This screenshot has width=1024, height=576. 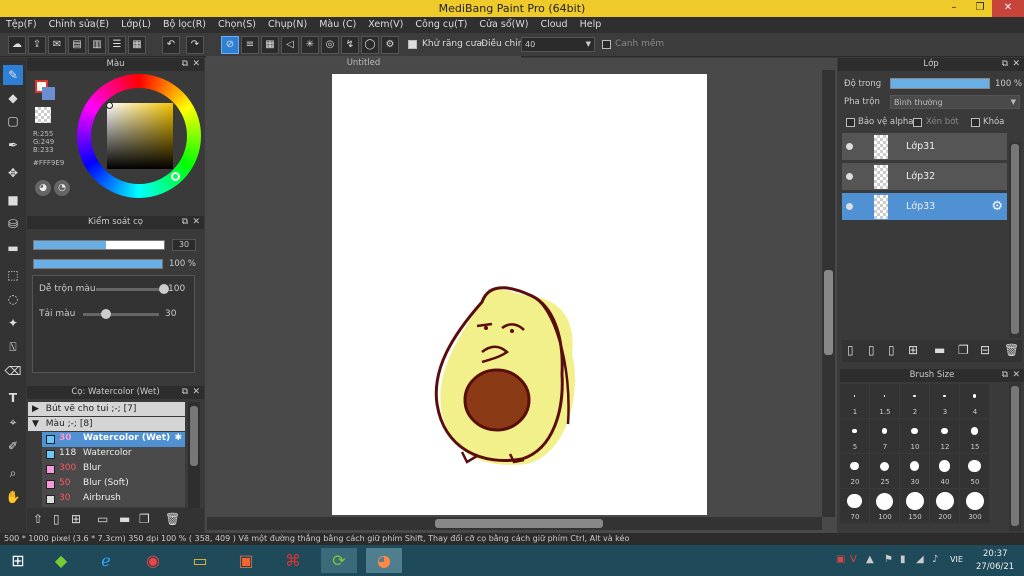 What do you see at coordinates (956, 559) in the screenshot?
I see `language-indicator: VIE` at bounding box center [956, 559].